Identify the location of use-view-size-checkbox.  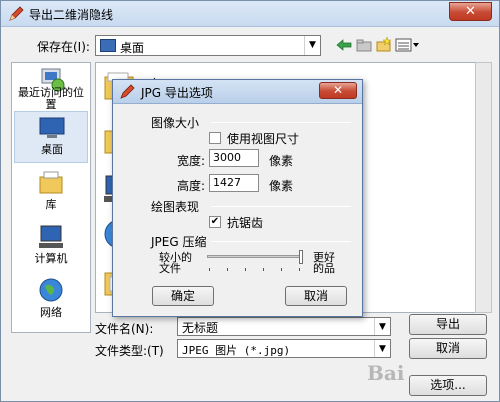
(215, 138).